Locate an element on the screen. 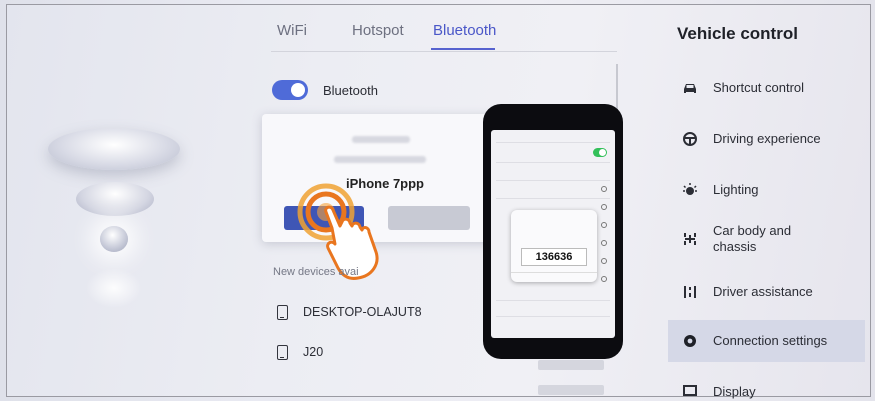  menu-item-driving-experience: Driving experience is located at coordinates (766, 139).